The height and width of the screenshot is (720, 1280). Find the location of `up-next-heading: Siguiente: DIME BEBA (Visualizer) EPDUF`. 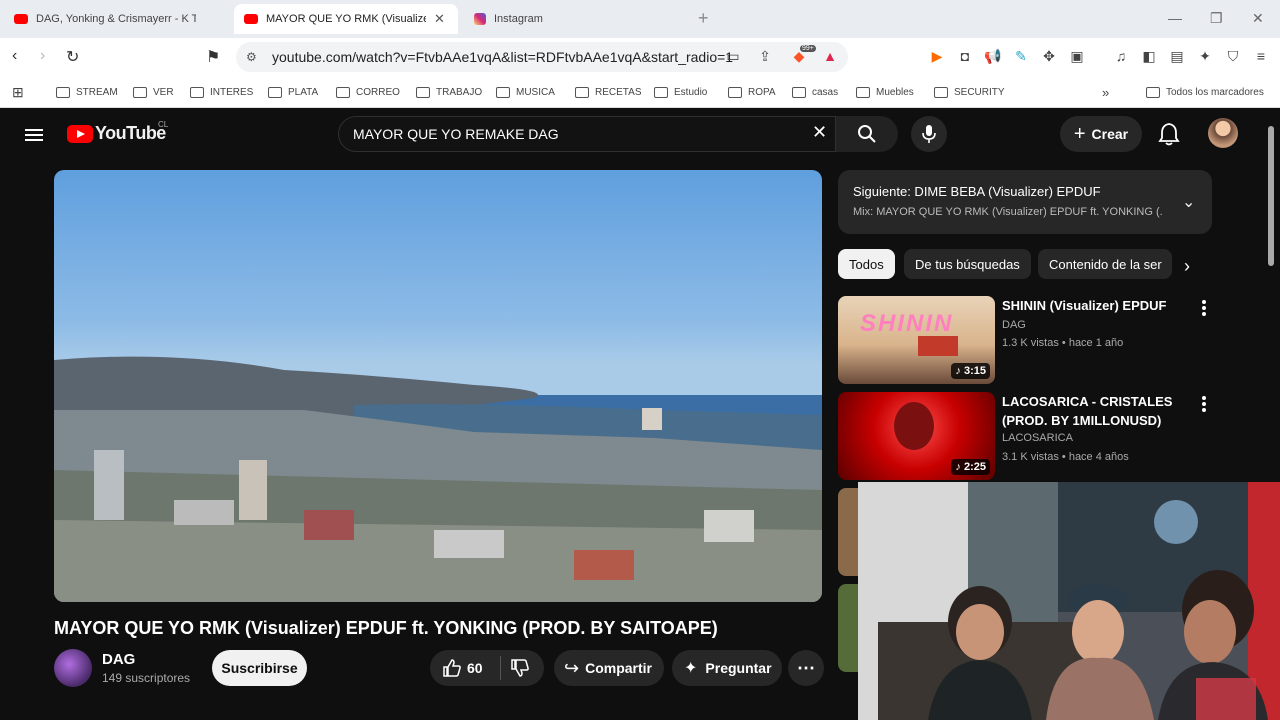

up-next-heading: Siguiente: DIME BEBA (Visualizer) EPDUF is located at coordinates (977, 191).